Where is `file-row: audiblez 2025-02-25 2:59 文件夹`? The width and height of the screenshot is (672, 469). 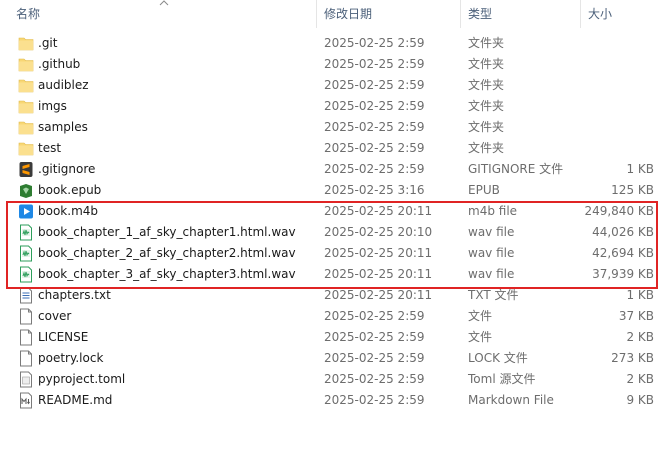
file-row: audiblez 2025-02-25 2:59 文件夹 is located at coordinates (336, 85).